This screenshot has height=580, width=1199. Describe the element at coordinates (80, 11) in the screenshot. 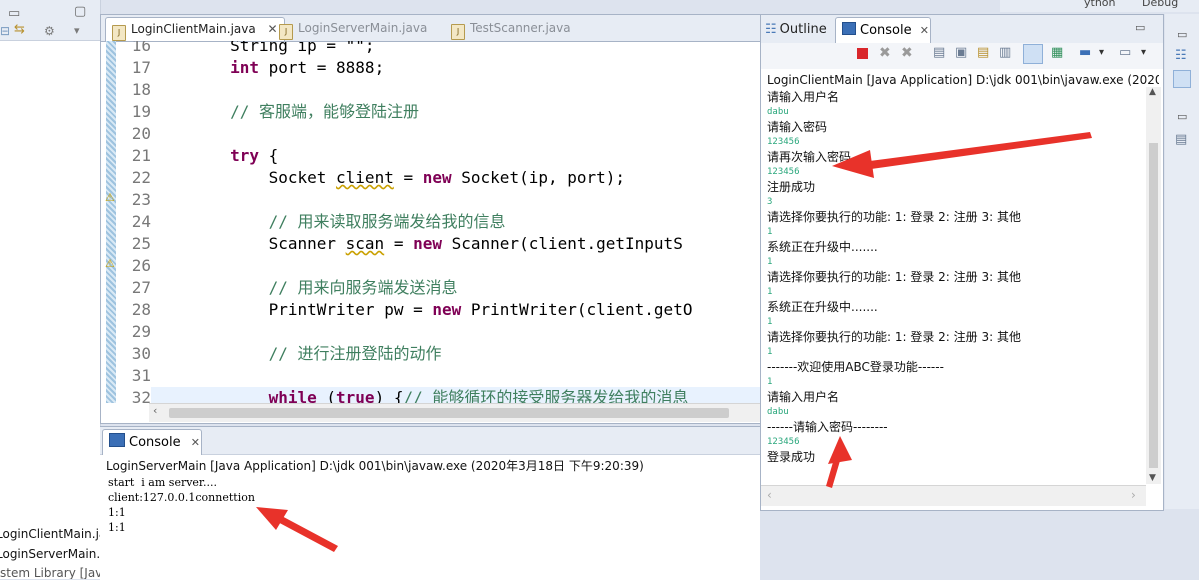

I see `maximize-icon: ▢` at that location.